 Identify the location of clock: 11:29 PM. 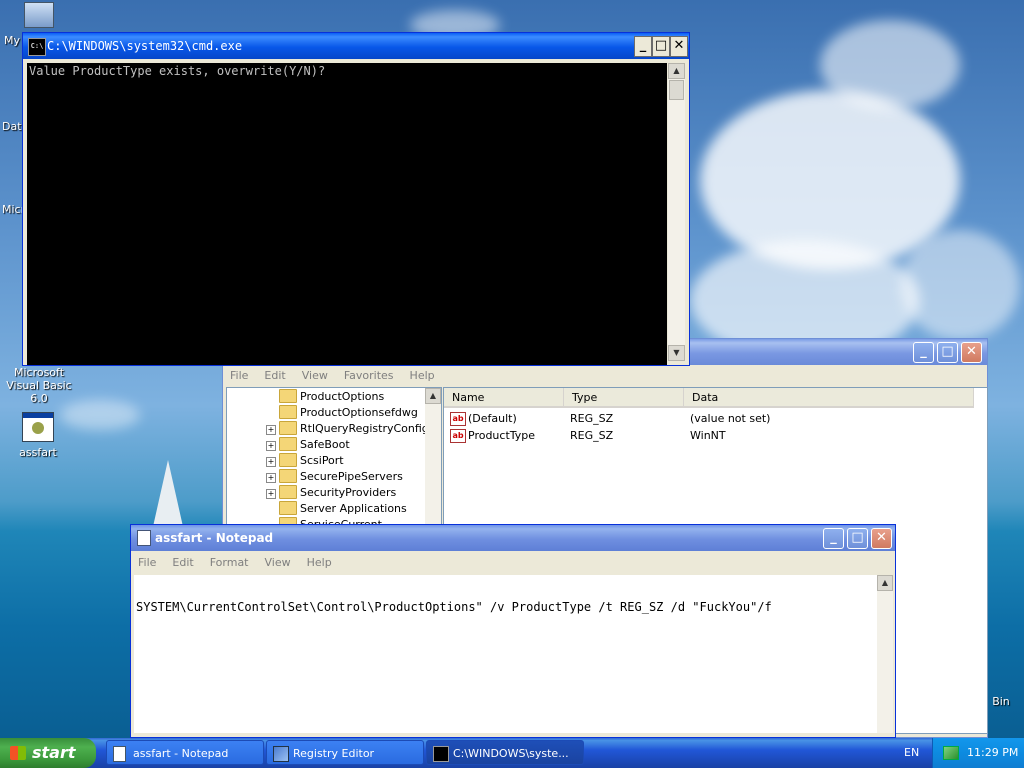
(992, 753).